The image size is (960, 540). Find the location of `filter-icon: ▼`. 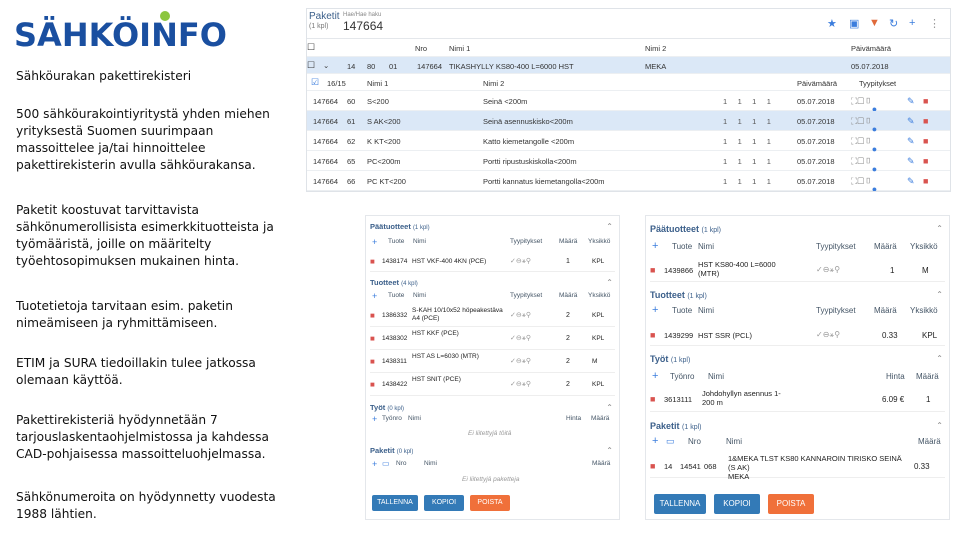

filter-icon: ▼ is located at coordinates (874, 23).